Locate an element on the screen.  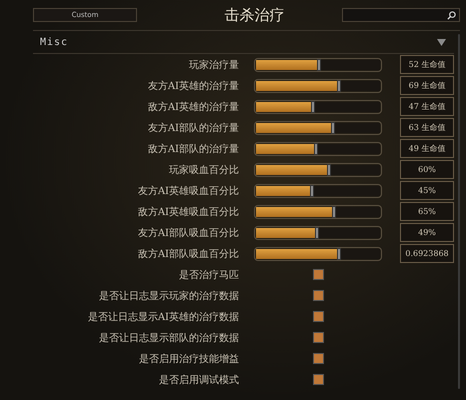
setting-label: 是否治疗马匹 is located at coordinates (208, 275).